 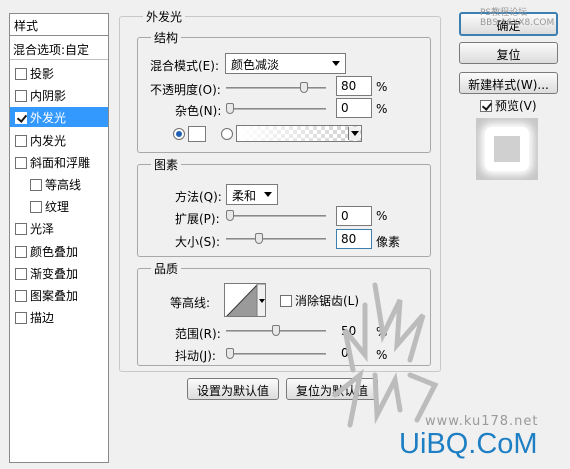 I want to click on noise-label: 杂色(N):, so click(x=198, y=111).